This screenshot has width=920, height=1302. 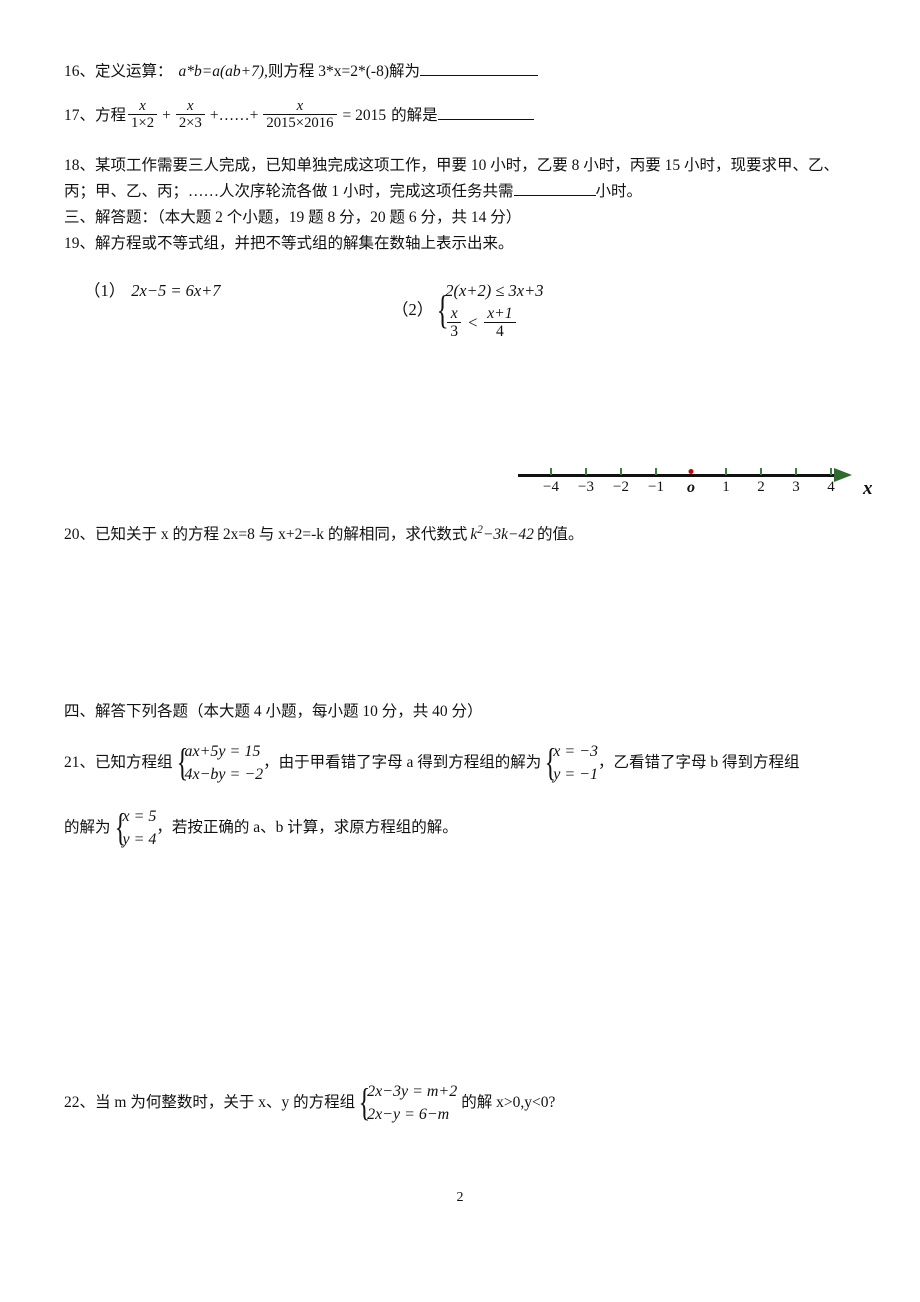 What do you see at coordinates (307, 828) in the screenshot?
I see `q21-text-e: ，若按正确的 a、b 计算，求原方程组的解。` at bounding box center [307, 828].